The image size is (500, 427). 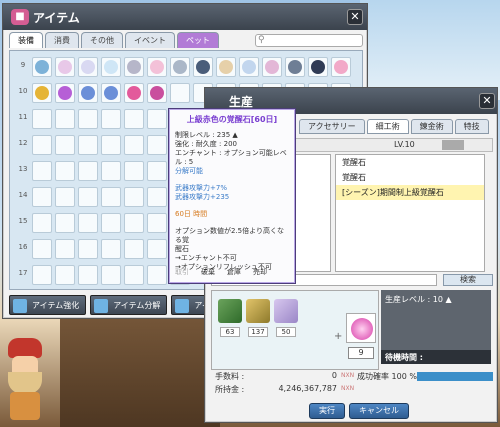 I want to click on quantity-input: 9, so click(x=361, y=353).